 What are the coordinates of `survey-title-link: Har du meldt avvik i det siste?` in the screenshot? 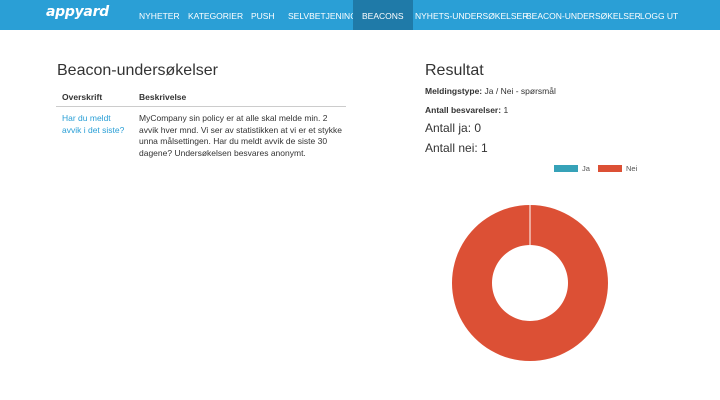 It's located at (97, 124).